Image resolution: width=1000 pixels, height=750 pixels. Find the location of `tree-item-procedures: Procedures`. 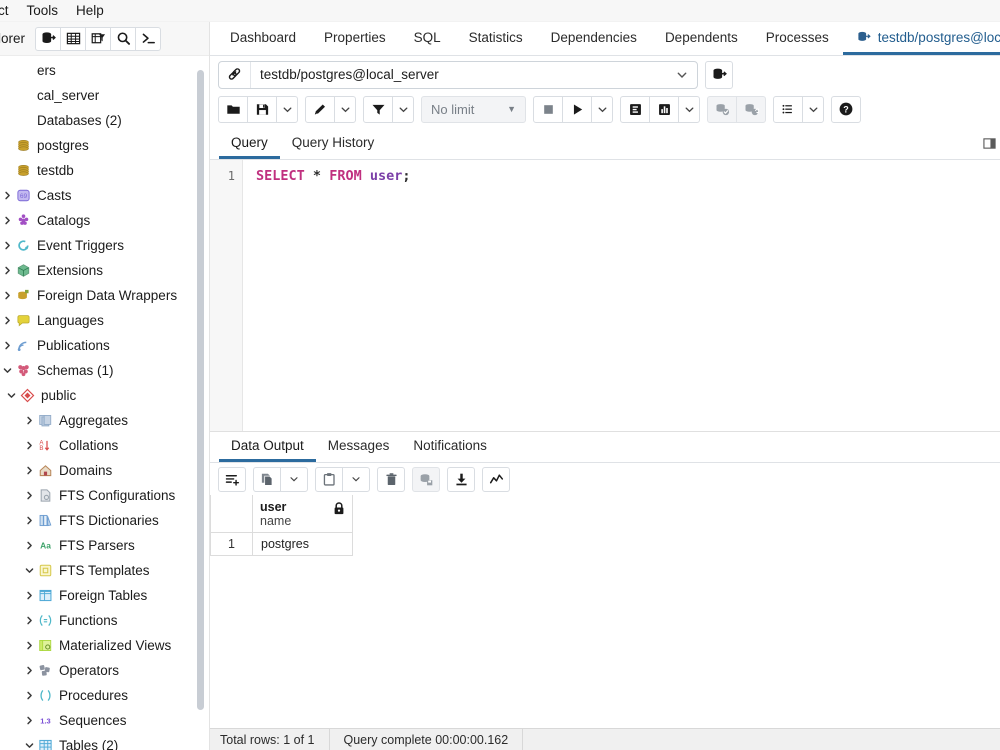

tree-item-procedures: Procedures is located at coordinates (104, 695).